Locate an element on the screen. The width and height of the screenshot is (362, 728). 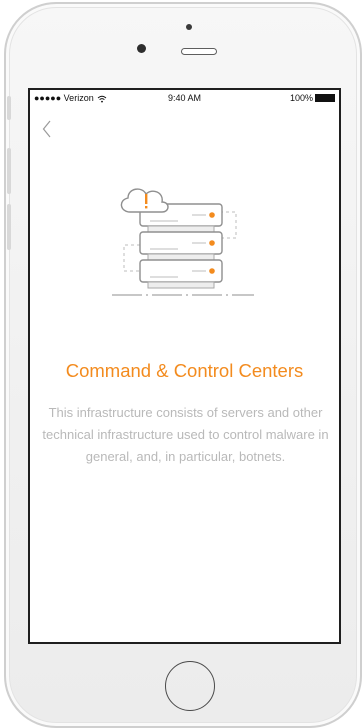
earpiece-speaker is located at coordinates (199, 51).